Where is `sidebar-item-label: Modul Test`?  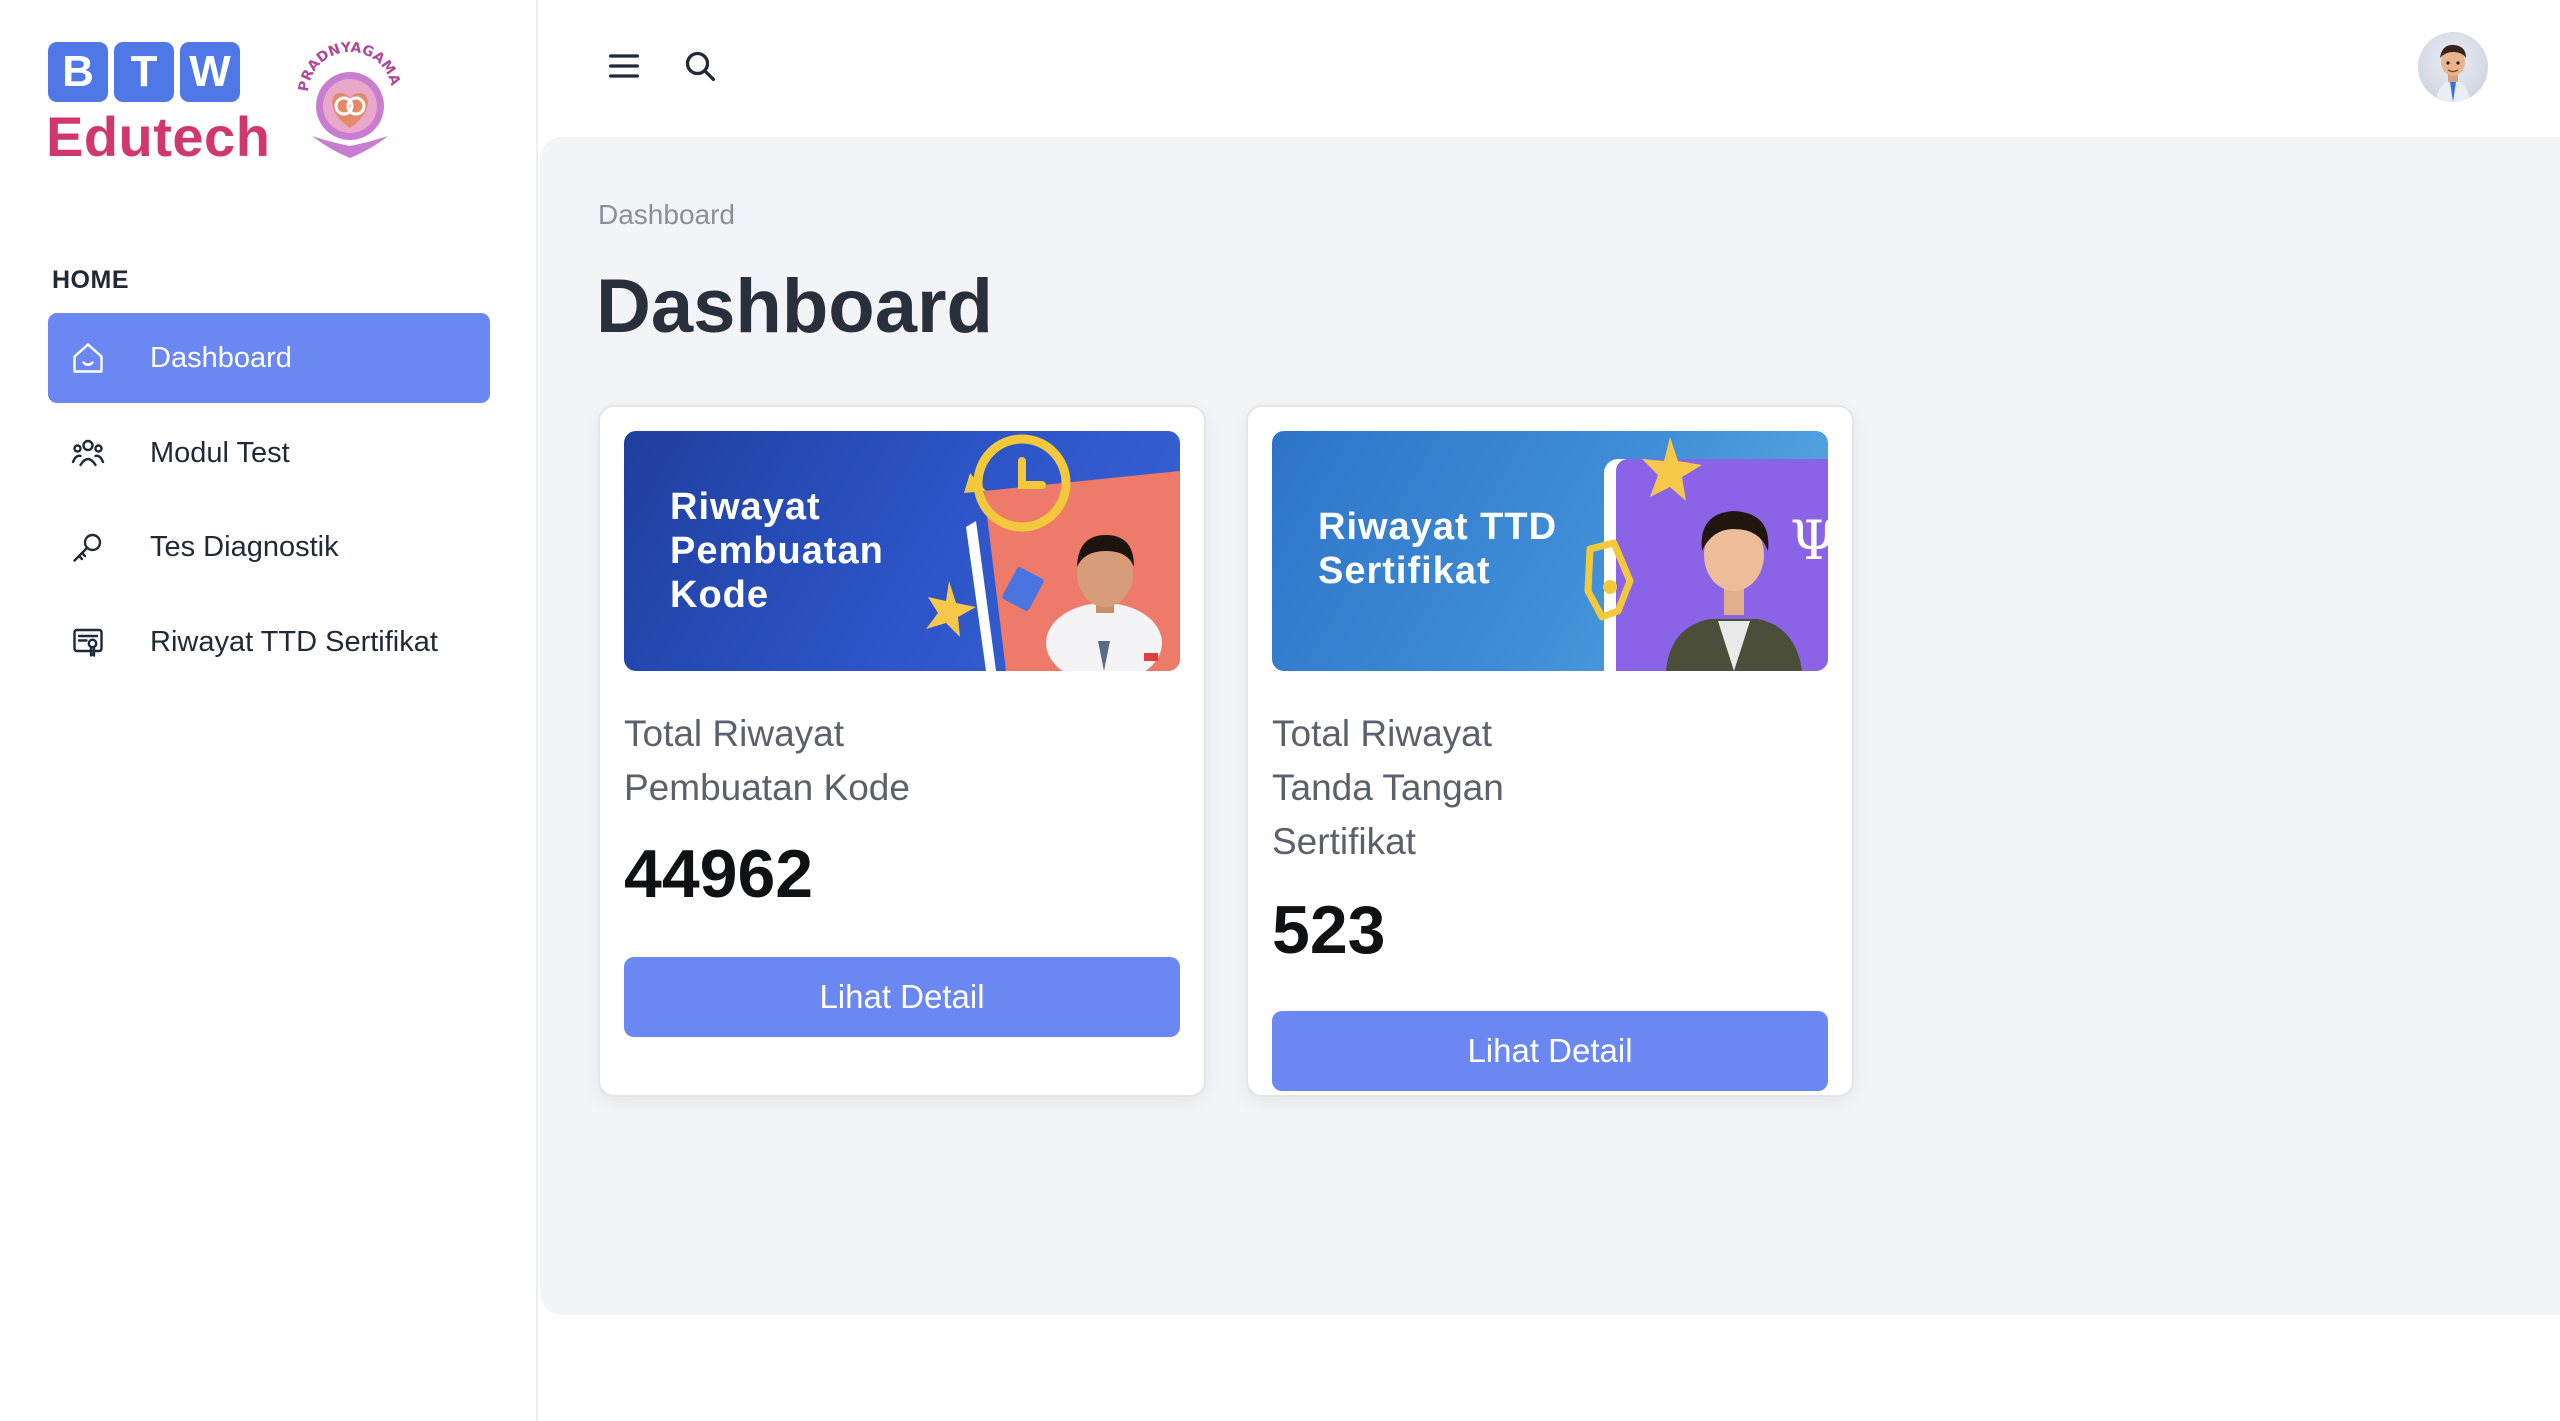 sidebar-item-label: Modul Test is located at coordinates (220, 452).